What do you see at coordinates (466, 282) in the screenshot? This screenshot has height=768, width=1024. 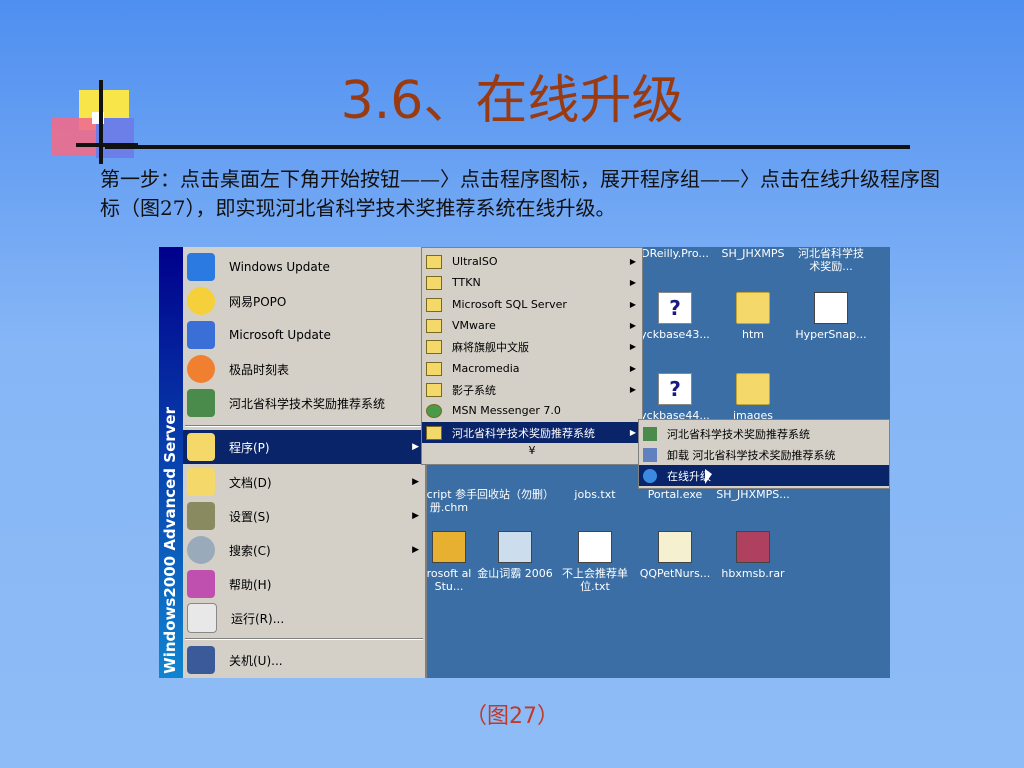 I see `program-label: TTKN` at bounding box center [466, 282].